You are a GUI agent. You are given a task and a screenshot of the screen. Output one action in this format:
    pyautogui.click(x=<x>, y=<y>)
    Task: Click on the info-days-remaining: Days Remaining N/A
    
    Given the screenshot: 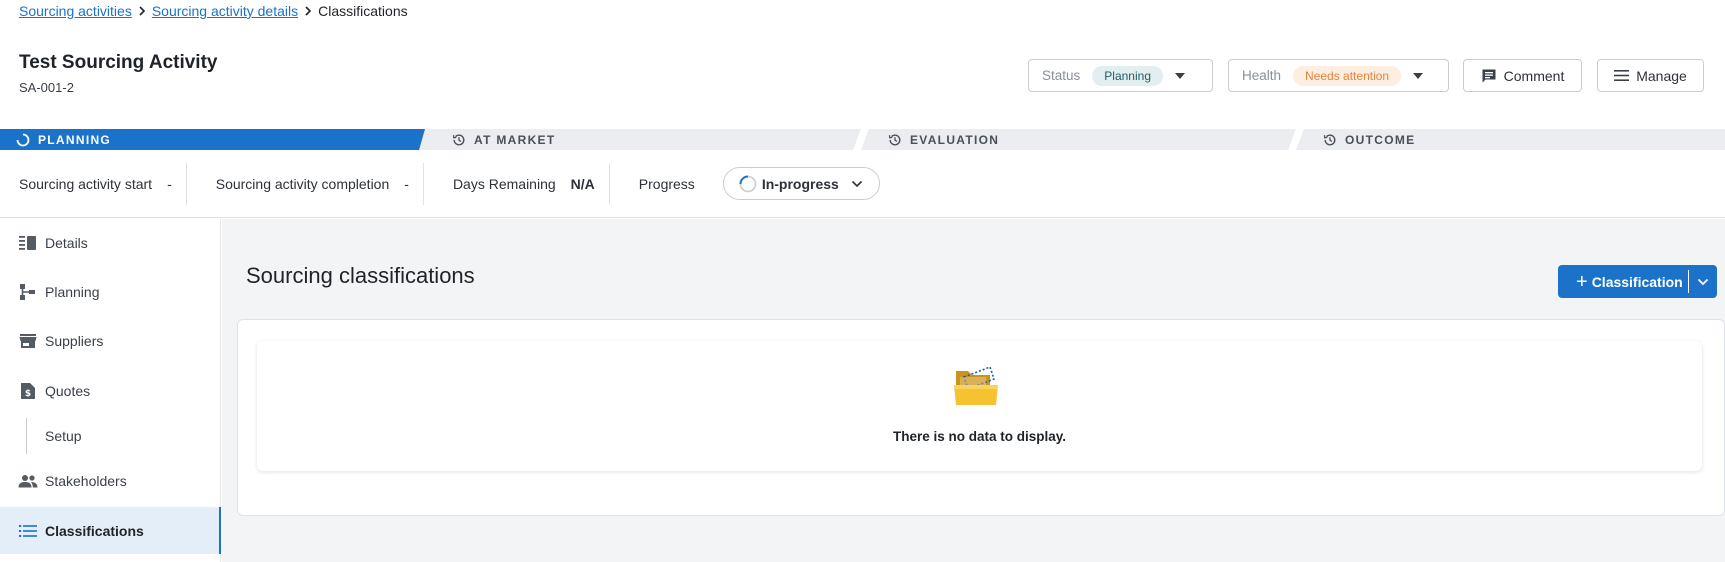 What is the action you would take?
    pyautogui.click(x=516, y=184)
    